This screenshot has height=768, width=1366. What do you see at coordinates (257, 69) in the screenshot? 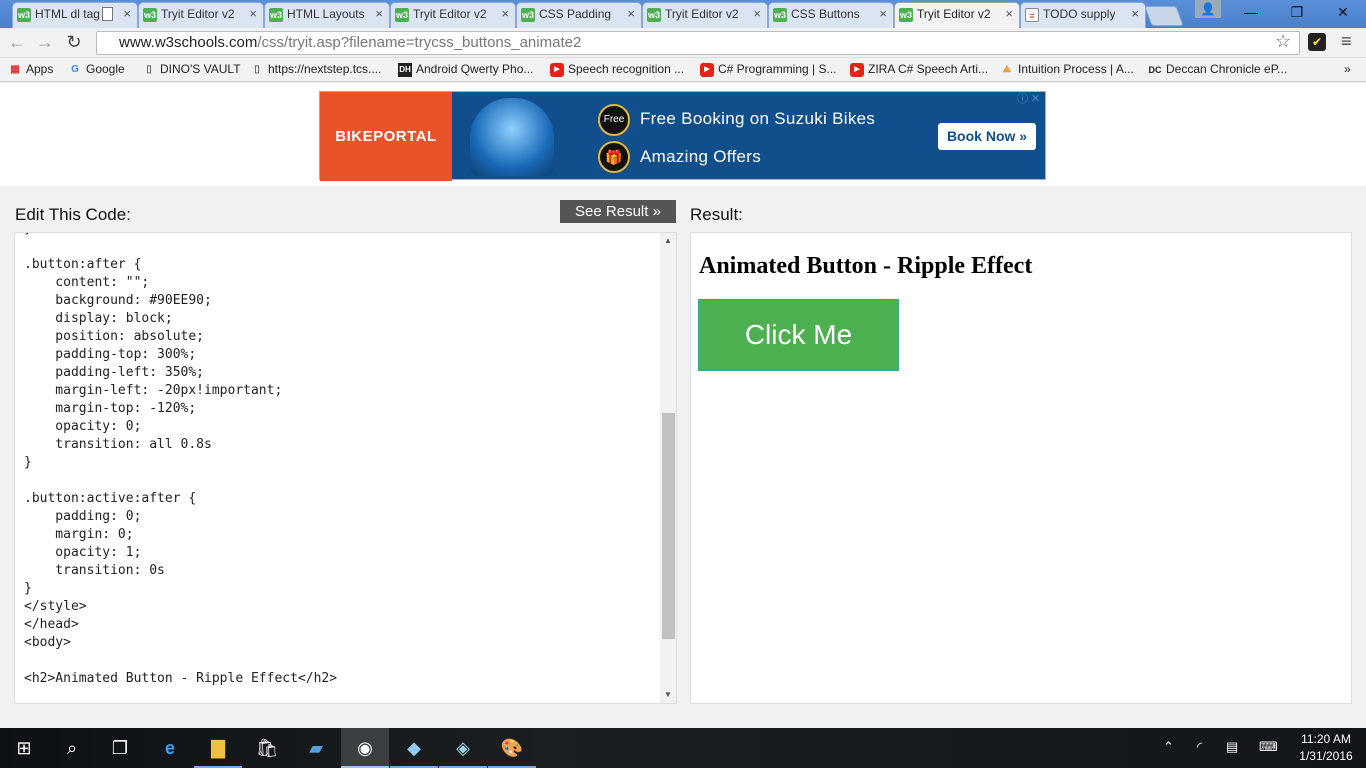
I see `page-icon: ▯` at bounding box center [257, 69].